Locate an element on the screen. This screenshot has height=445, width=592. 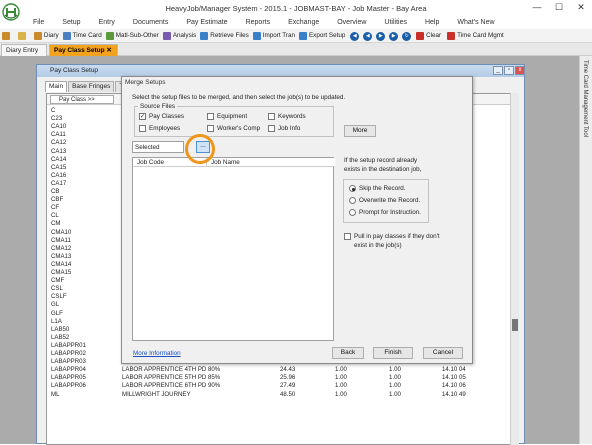
pay-classes-checkbox: ✓ Pay Classes is located at coordinates (161, 117).